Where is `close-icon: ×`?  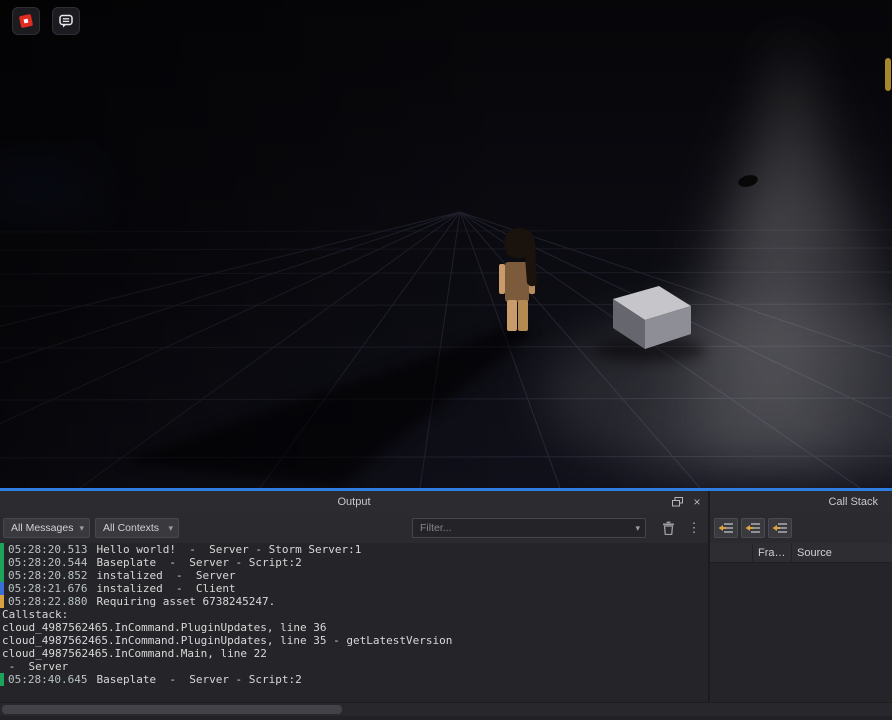
close-icon: × is located at coordinates (697, 502).